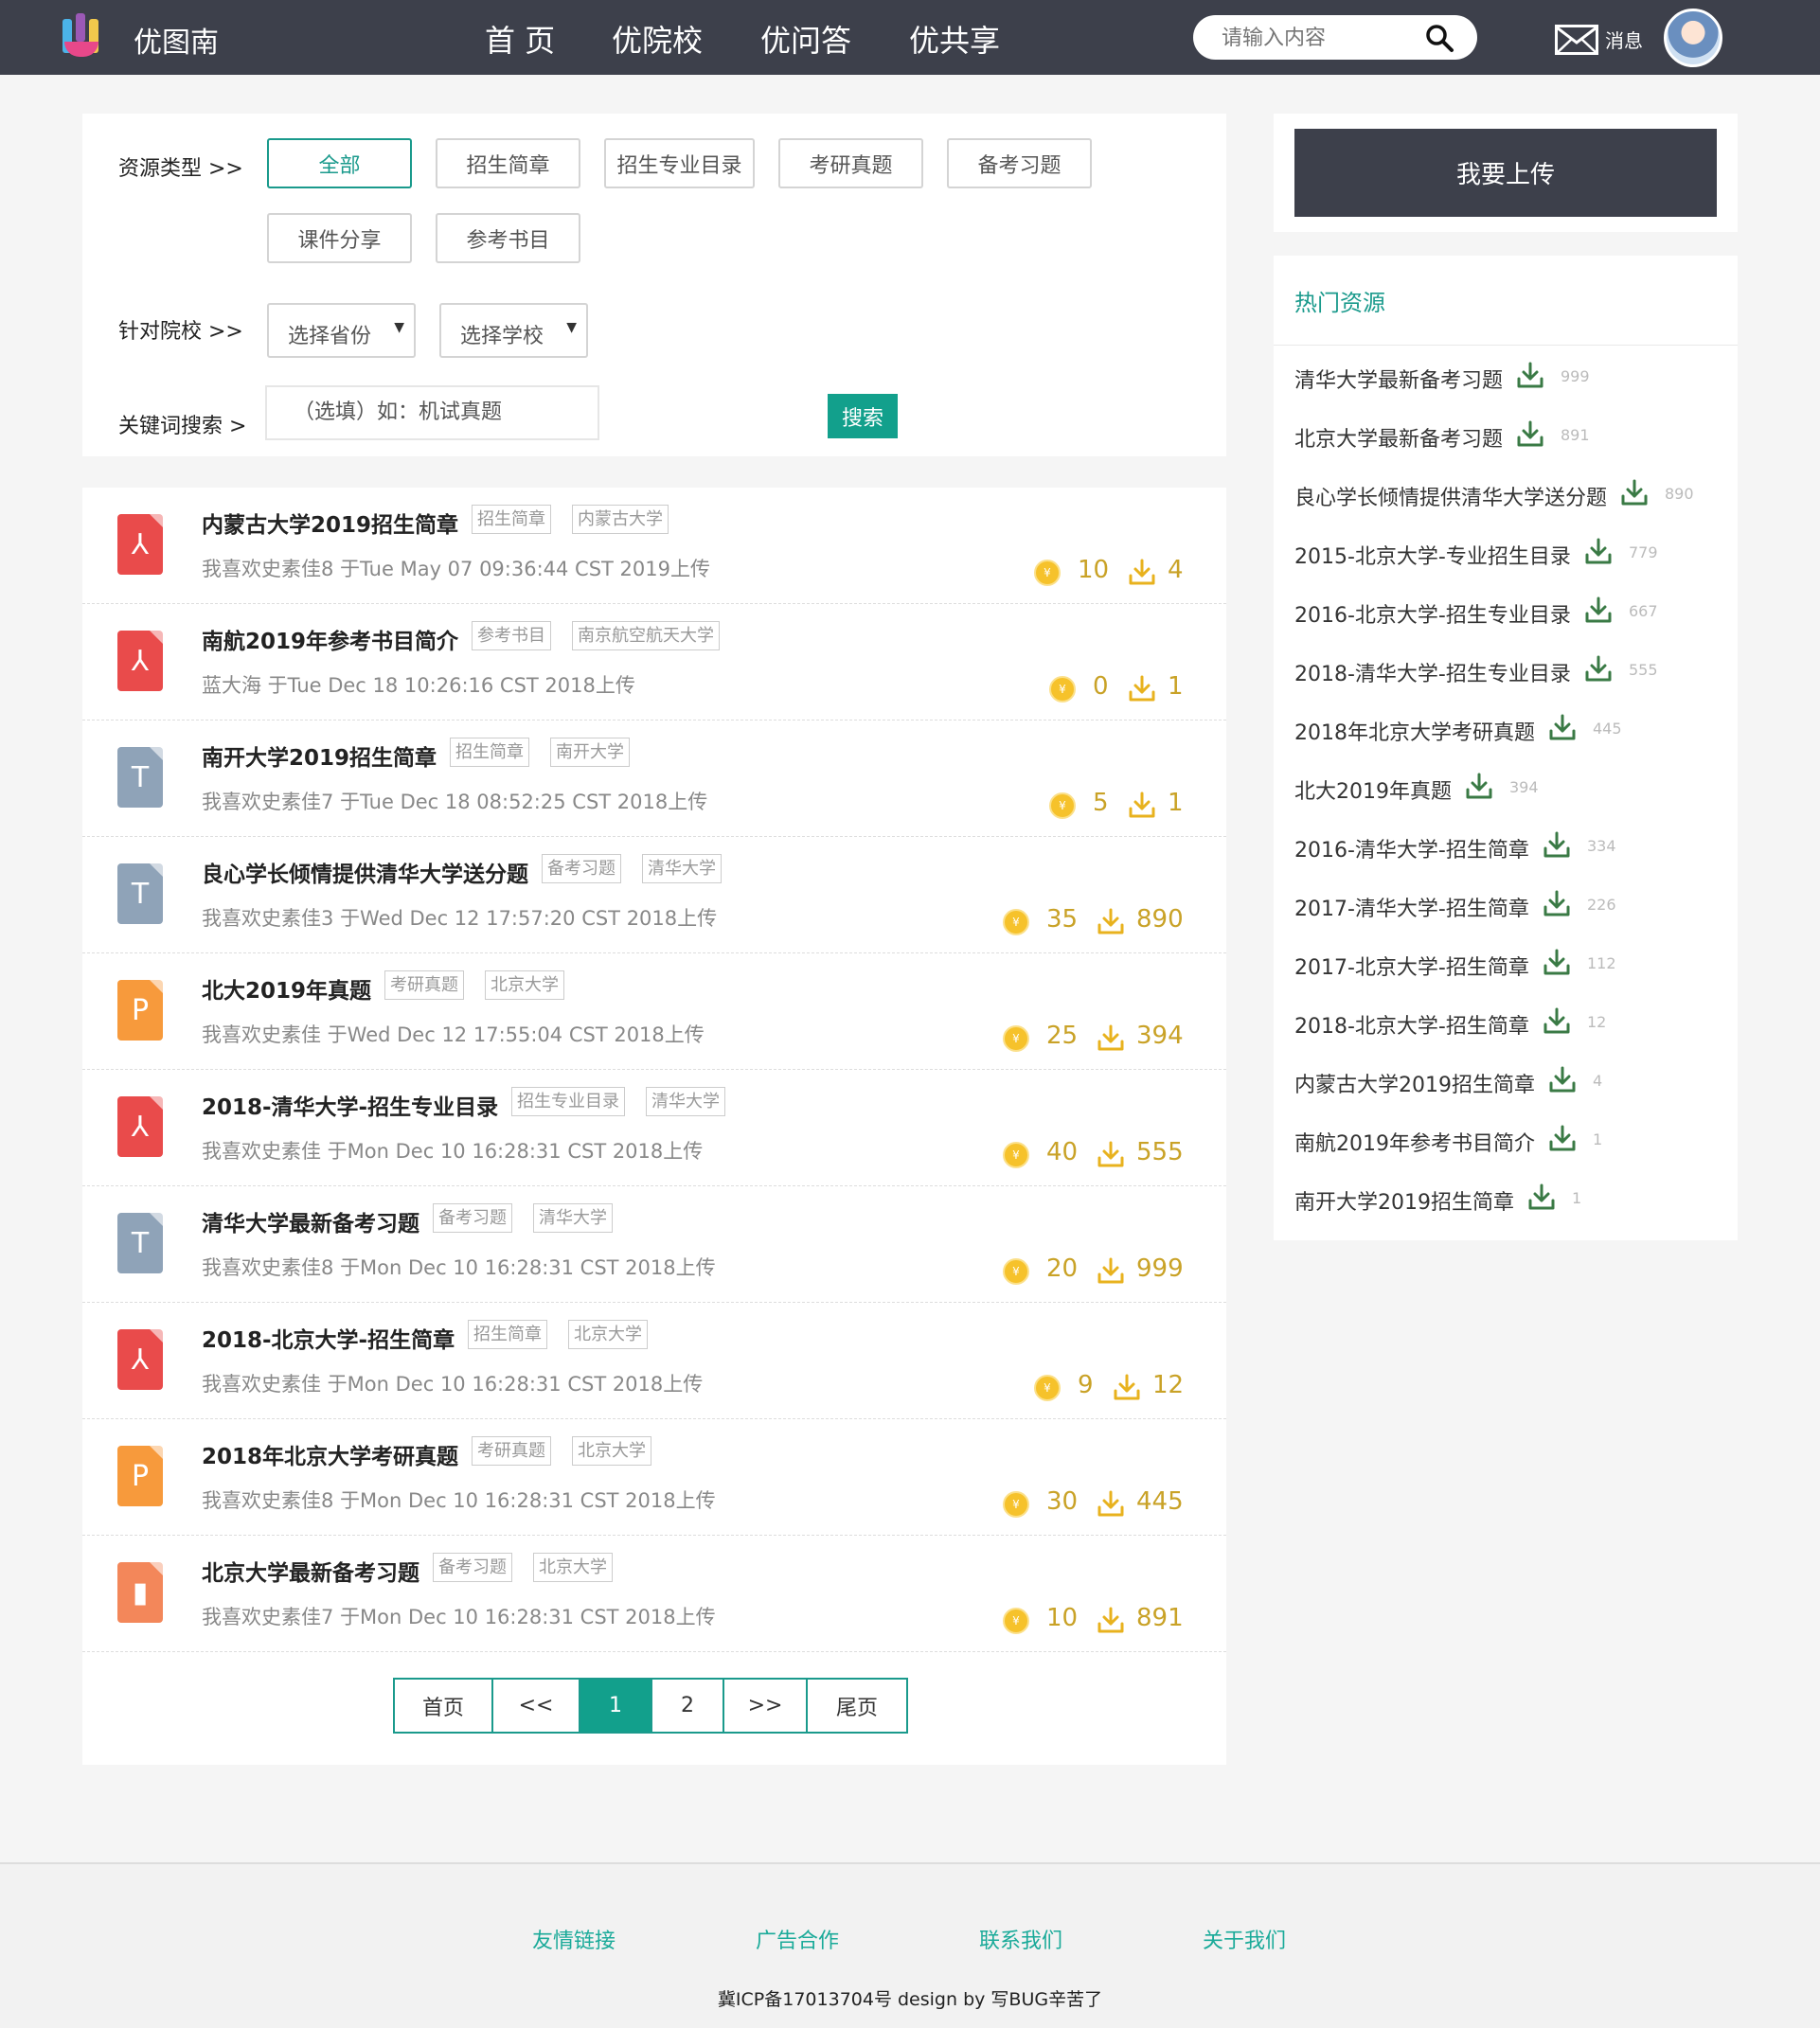 The width and height of the screenshot is (1820, 2028). Describe the element at coordinates (857, 1706) in the screenshot. I see `pager-last: 尾页` at that location.